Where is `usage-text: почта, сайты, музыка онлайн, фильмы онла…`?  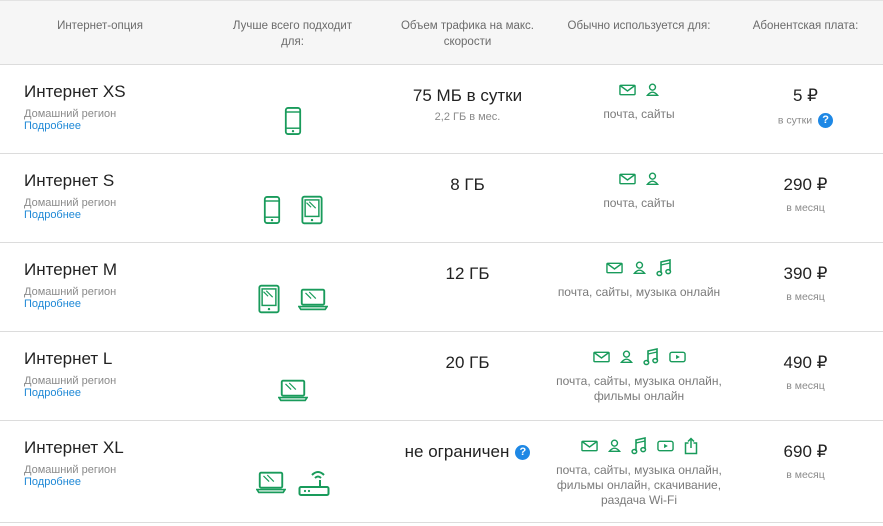 usage-text: почта, сайты, музыка онлайн, фильмы онла… is located at coordinates (639, 485).